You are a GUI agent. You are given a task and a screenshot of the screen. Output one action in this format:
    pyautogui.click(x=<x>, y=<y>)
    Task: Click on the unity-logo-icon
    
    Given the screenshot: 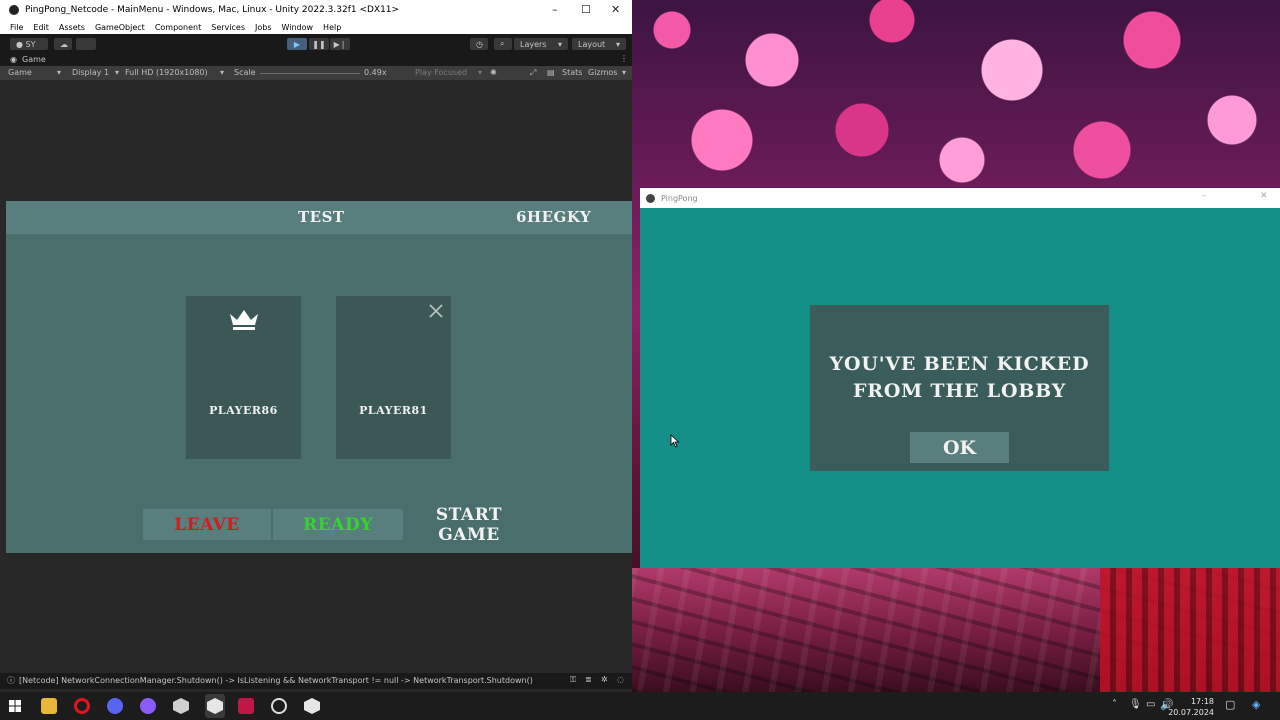 What is the action you would take?
    pyautogui.click(x=14, y=10)
    